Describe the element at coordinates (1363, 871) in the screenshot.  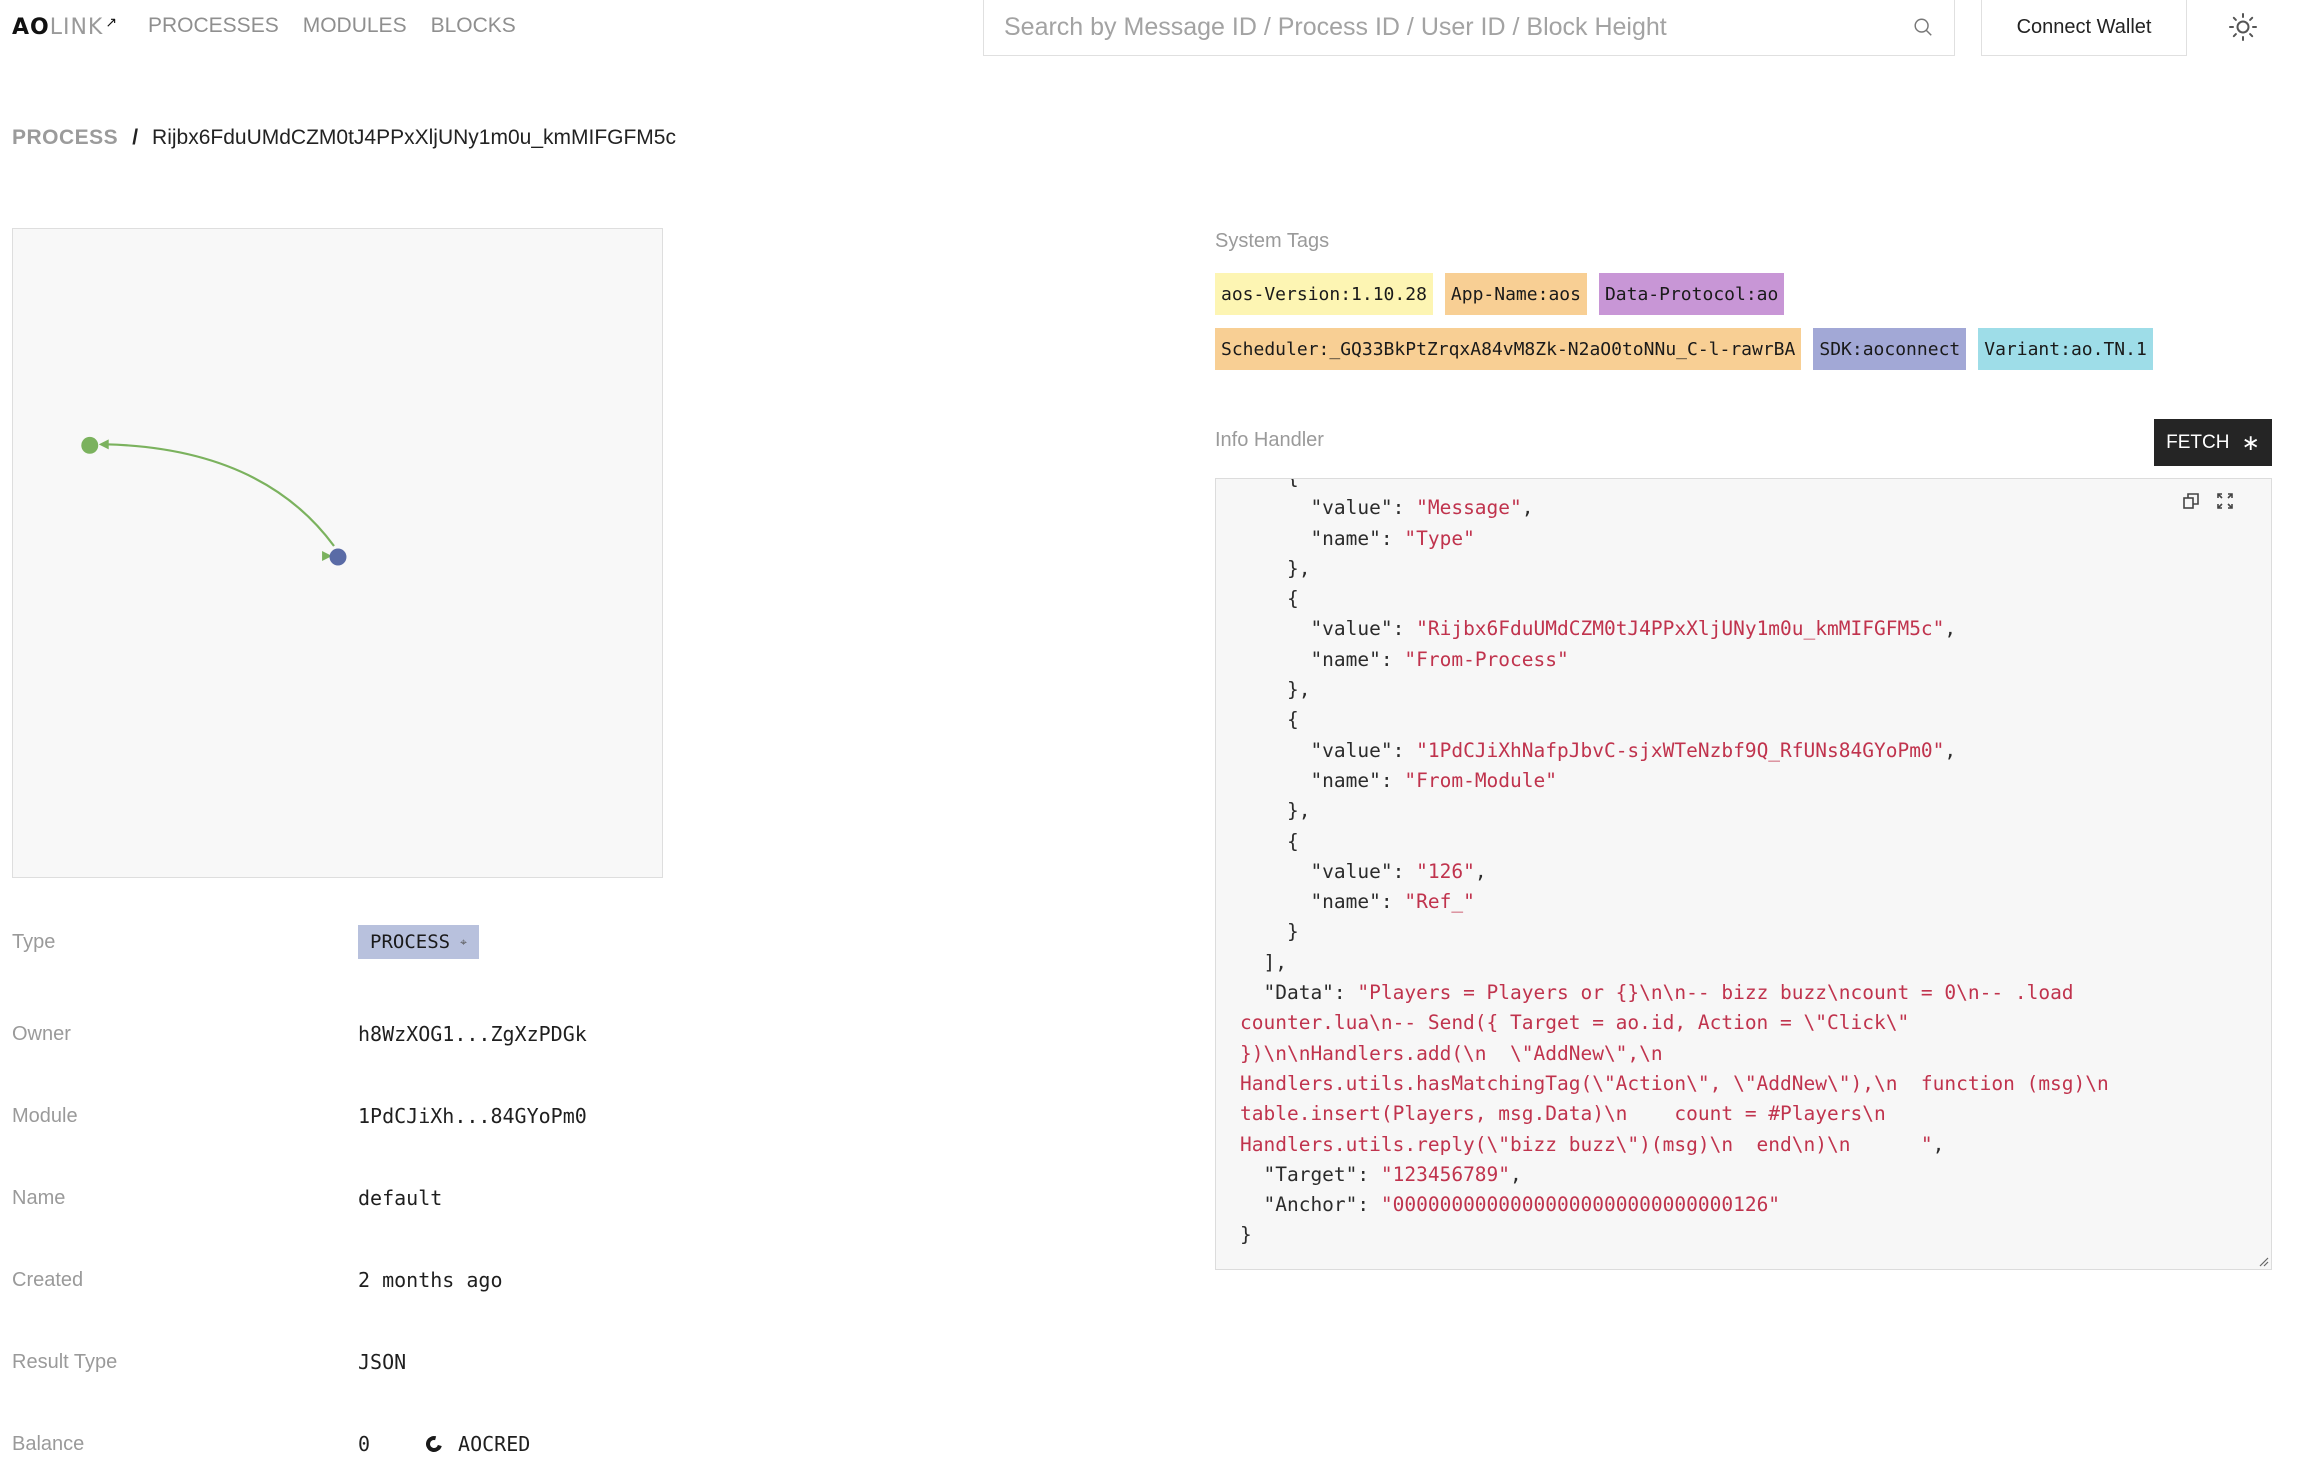
I see `code-line: "value": "126",` at that location.